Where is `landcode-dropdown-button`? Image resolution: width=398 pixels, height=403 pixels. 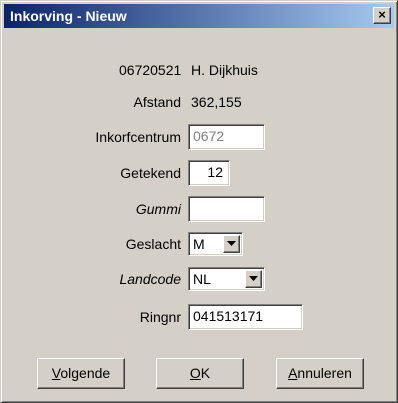 landcode-dropdown-button is located at coordinates (253, 279).